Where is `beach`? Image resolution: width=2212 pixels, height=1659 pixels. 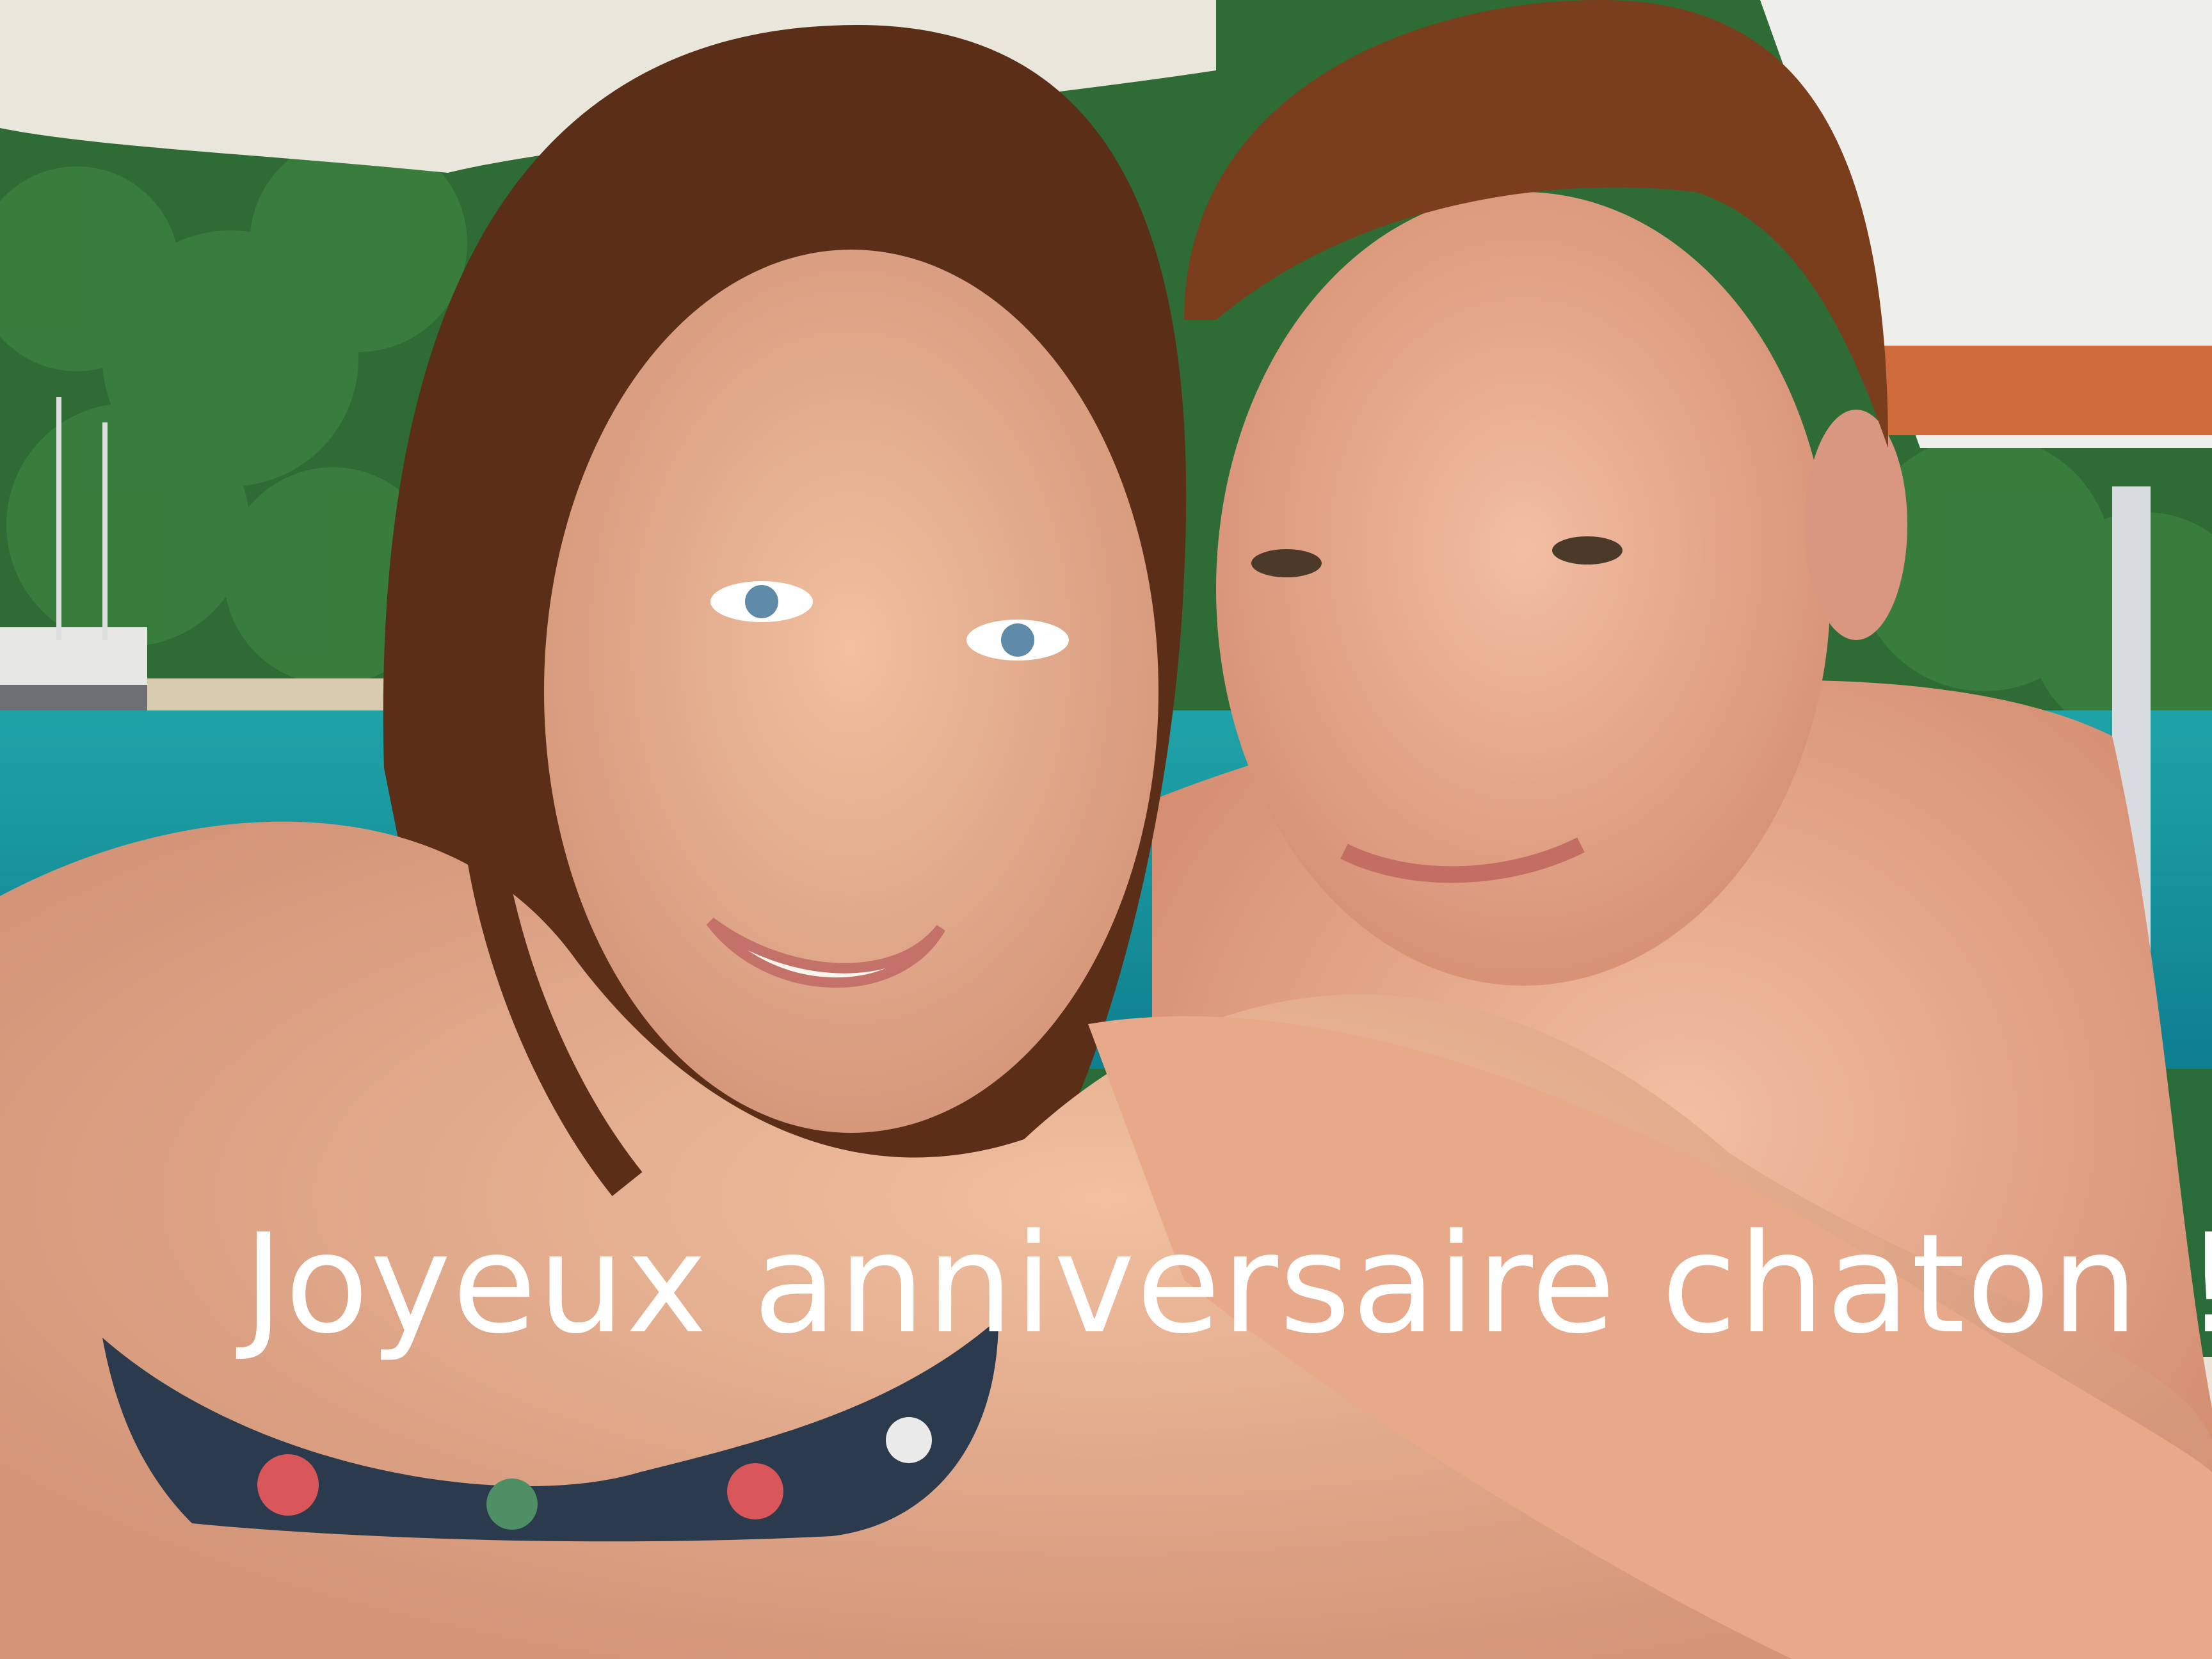
beach is located at coordinates (275, 694).